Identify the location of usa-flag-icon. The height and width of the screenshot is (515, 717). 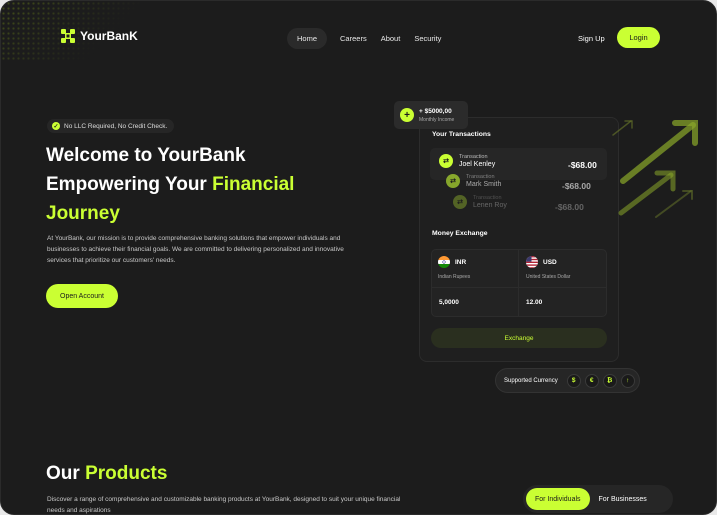
(532, 262).